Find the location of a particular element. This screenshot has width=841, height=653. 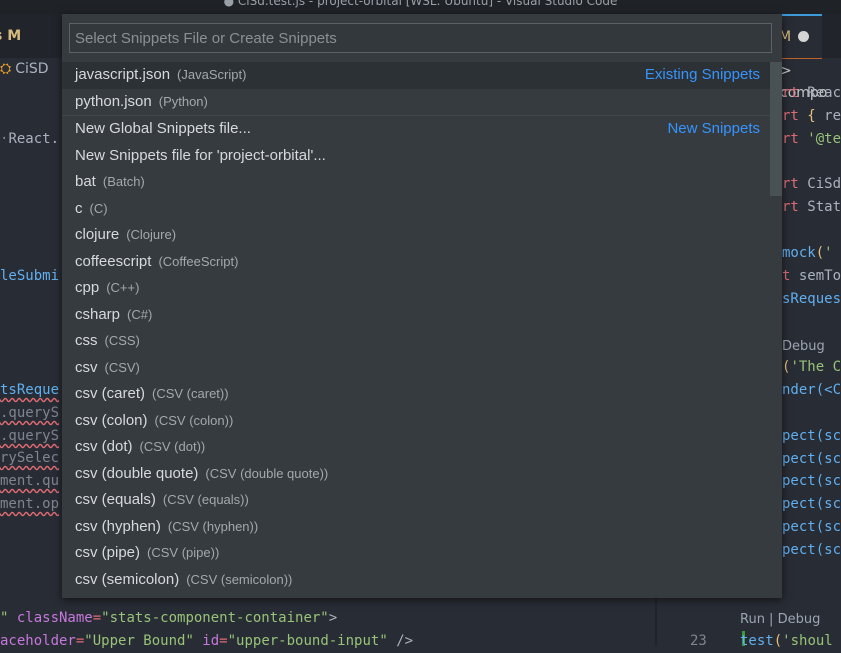

item-label: csv (colon) is located at coordinates (111, 420).